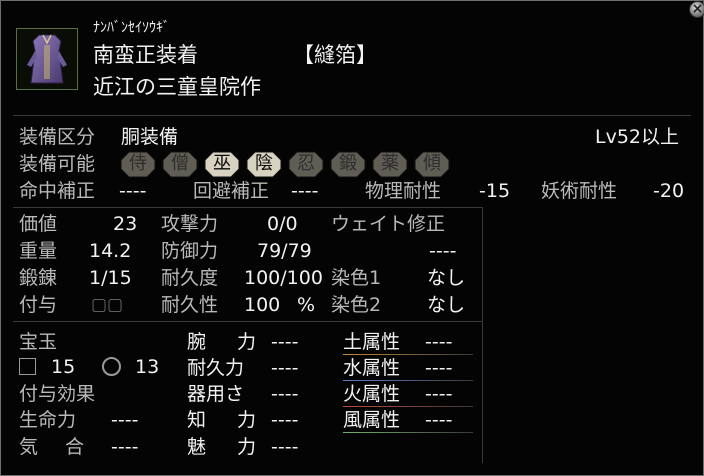 This screenshot has height=476, width=704. Describe the element at coordinates (388, 224) in the screenshot. I see `weight-mod-label: ウェイト修正` at that location.